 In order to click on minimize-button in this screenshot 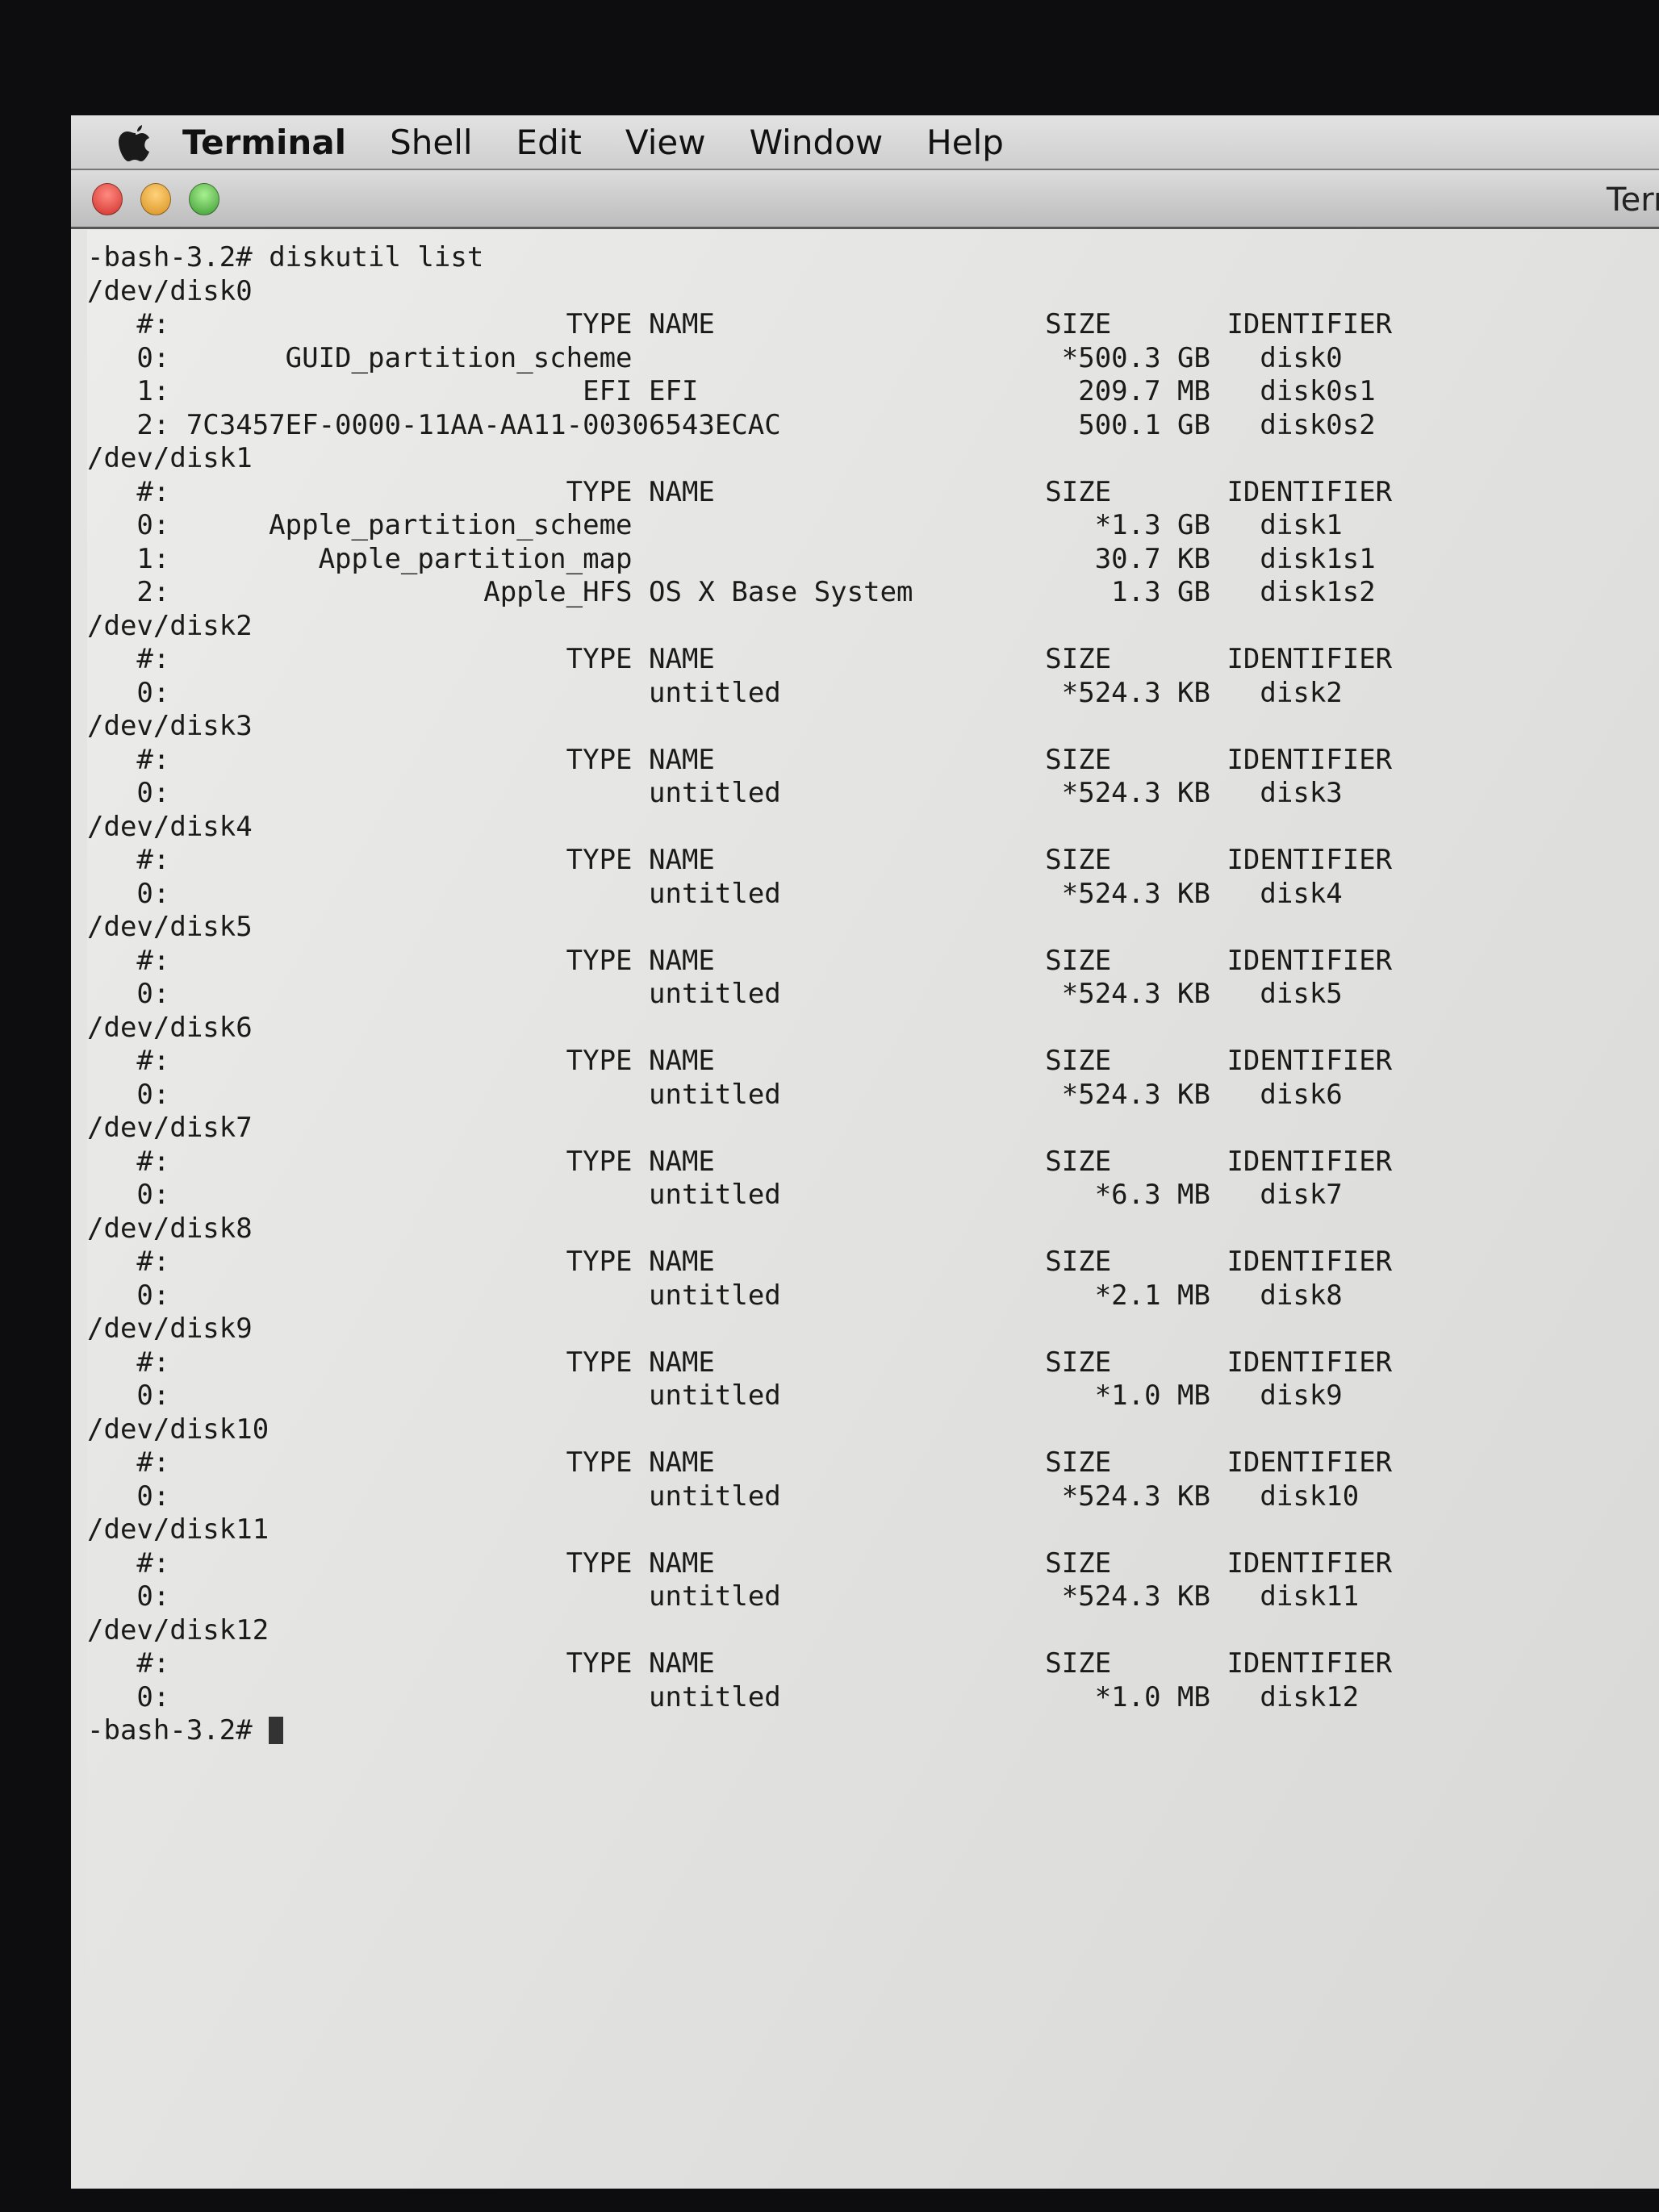, I will do `click(155, 199)`.